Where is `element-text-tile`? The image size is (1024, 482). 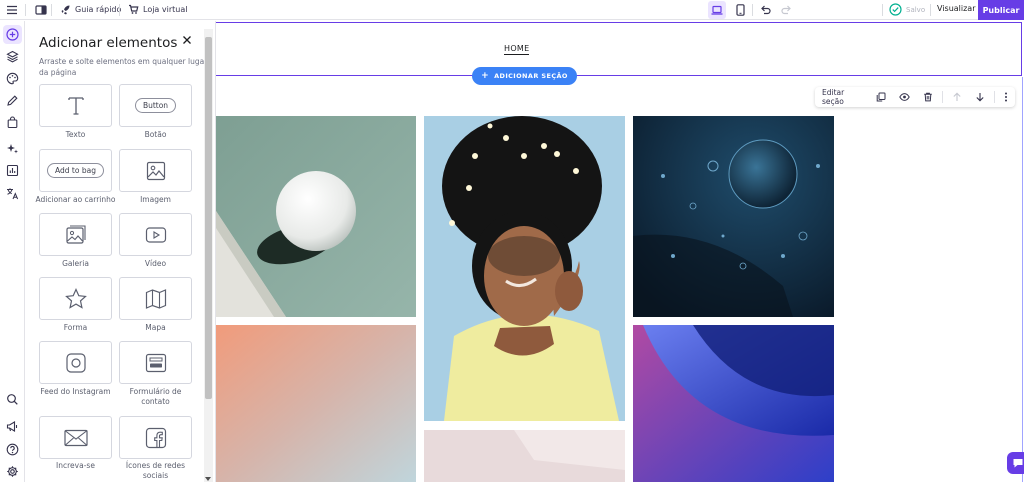 element-text-tile is located at coordinates (75, 105).